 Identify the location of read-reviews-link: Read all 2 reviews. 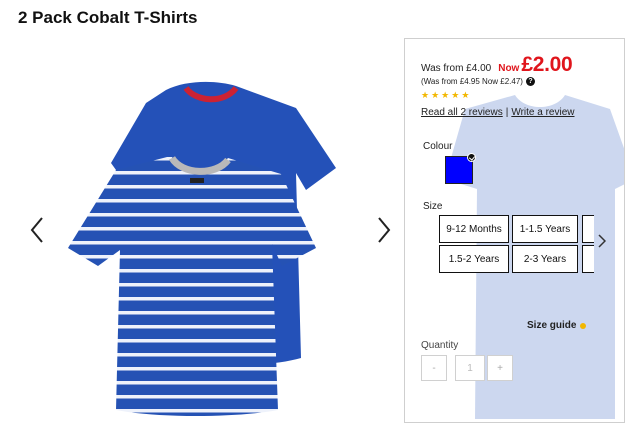
(462, 112).